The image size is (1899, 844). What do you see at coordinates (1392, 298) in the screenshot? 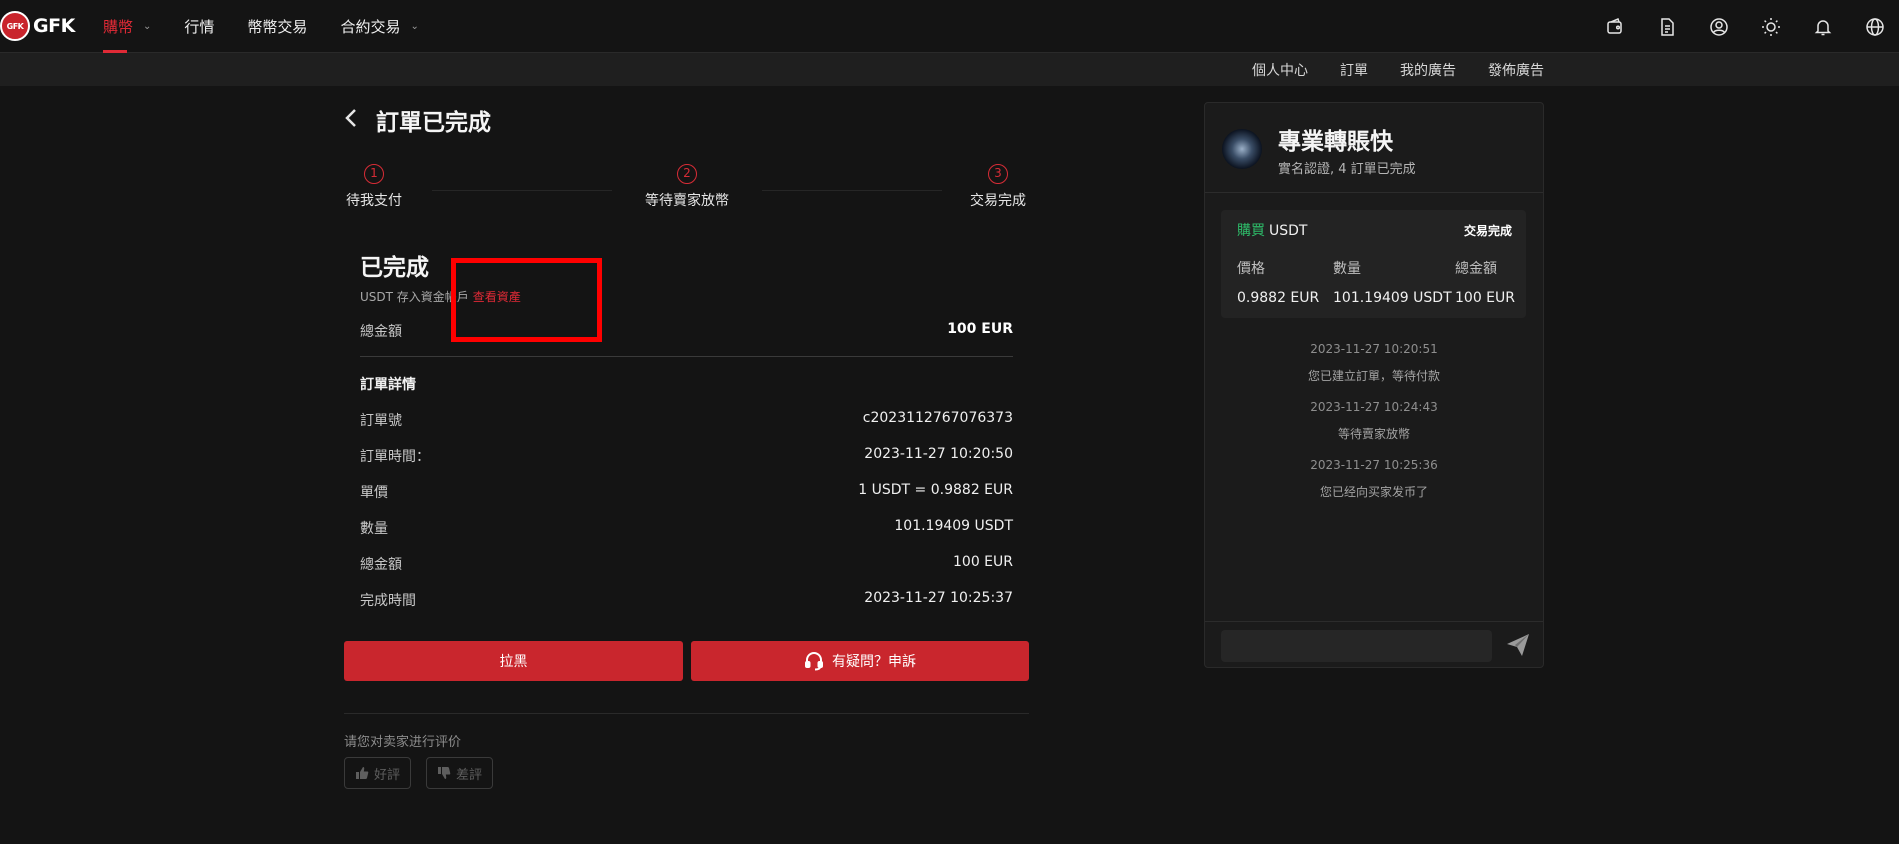
I see `column-value: 101.19409 USDT` at bounding box center [1392, 298].